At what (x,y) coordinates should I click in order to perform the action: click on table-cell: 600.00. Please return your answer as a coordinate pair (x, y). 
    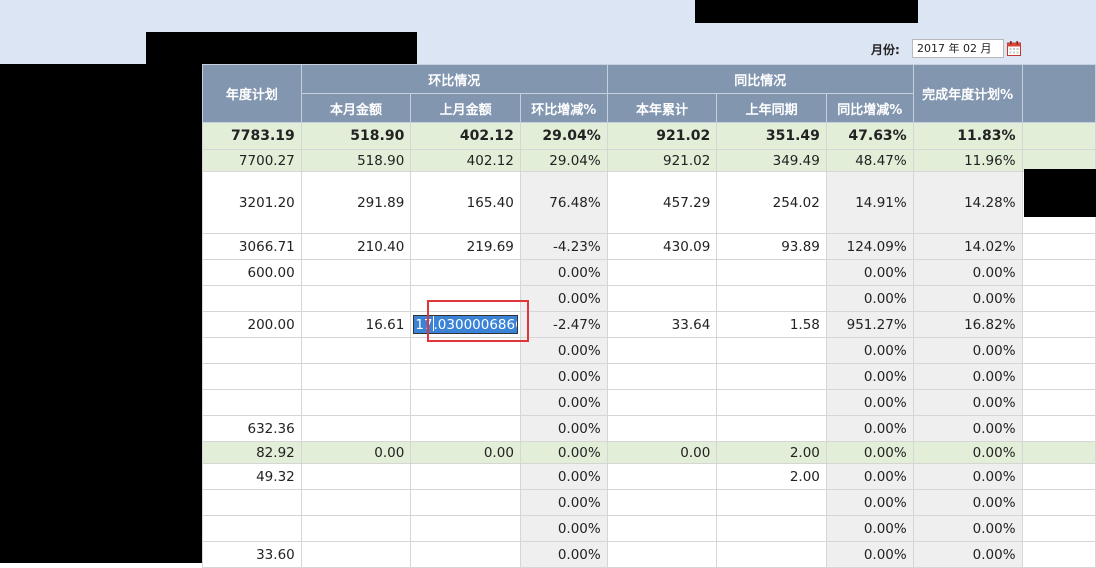
    Looking at the image, I should click on (252, 272).